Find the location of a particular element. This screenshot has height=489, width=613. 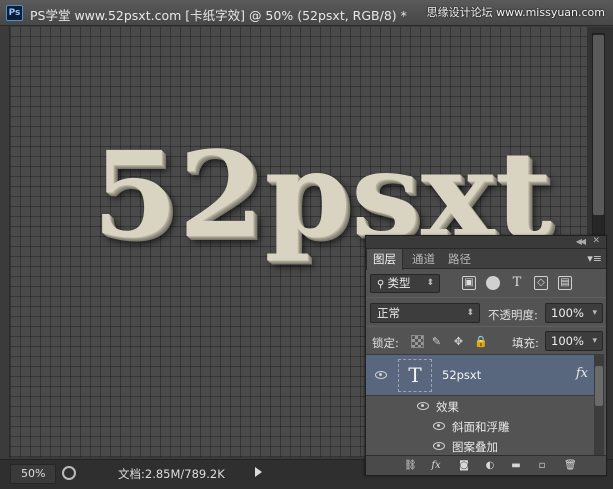

panel-tabs: 图层 通道 路径 ▾≡ is located at coordinates (486, 259).